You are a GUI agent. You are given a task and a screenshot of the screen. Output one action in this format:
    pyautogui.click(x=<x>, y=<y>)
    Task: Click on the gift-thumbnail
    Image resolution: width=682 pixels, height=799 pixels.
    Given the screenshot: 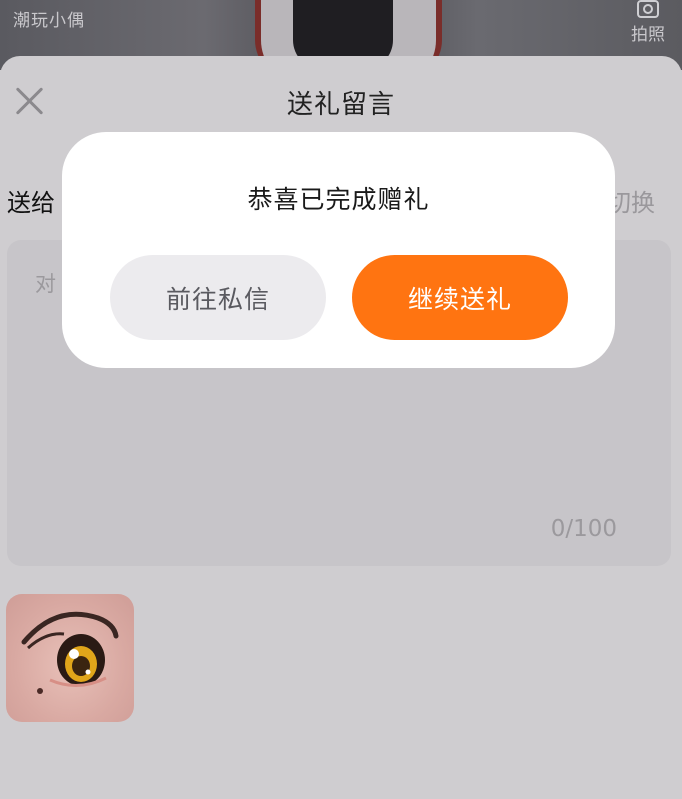 What is the action you would take?
    pyautogui.click(x=70, y=658)
    